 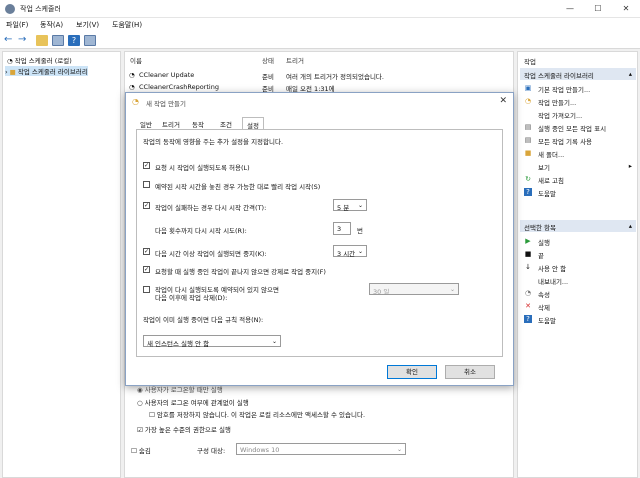 I want to click on delete-after-value: 30 일, so click(x=381, y=292).